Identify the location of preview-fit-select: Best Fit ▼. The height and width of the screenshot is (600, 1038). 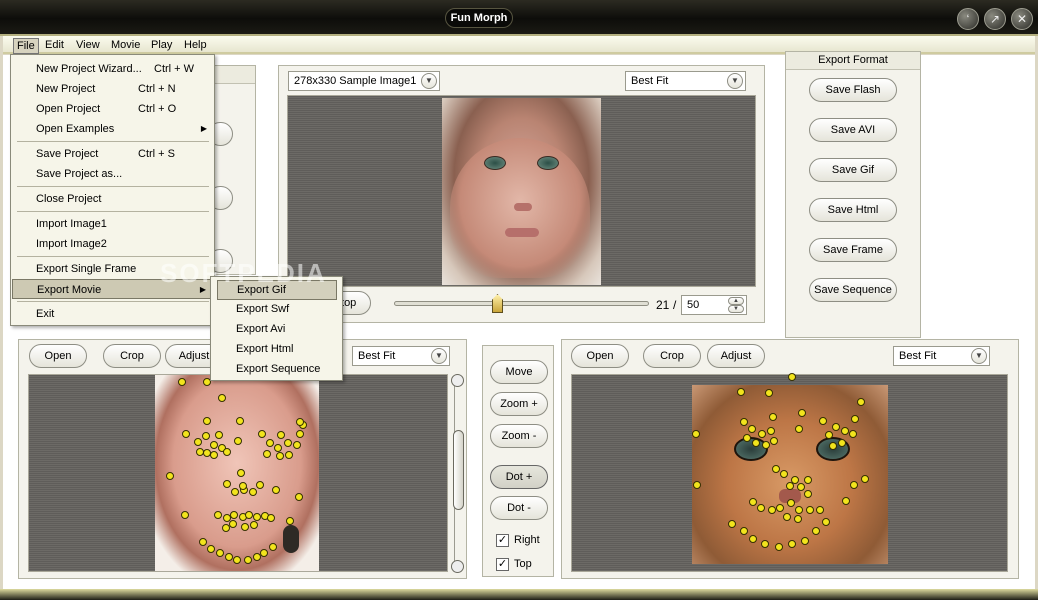
(685, 81).